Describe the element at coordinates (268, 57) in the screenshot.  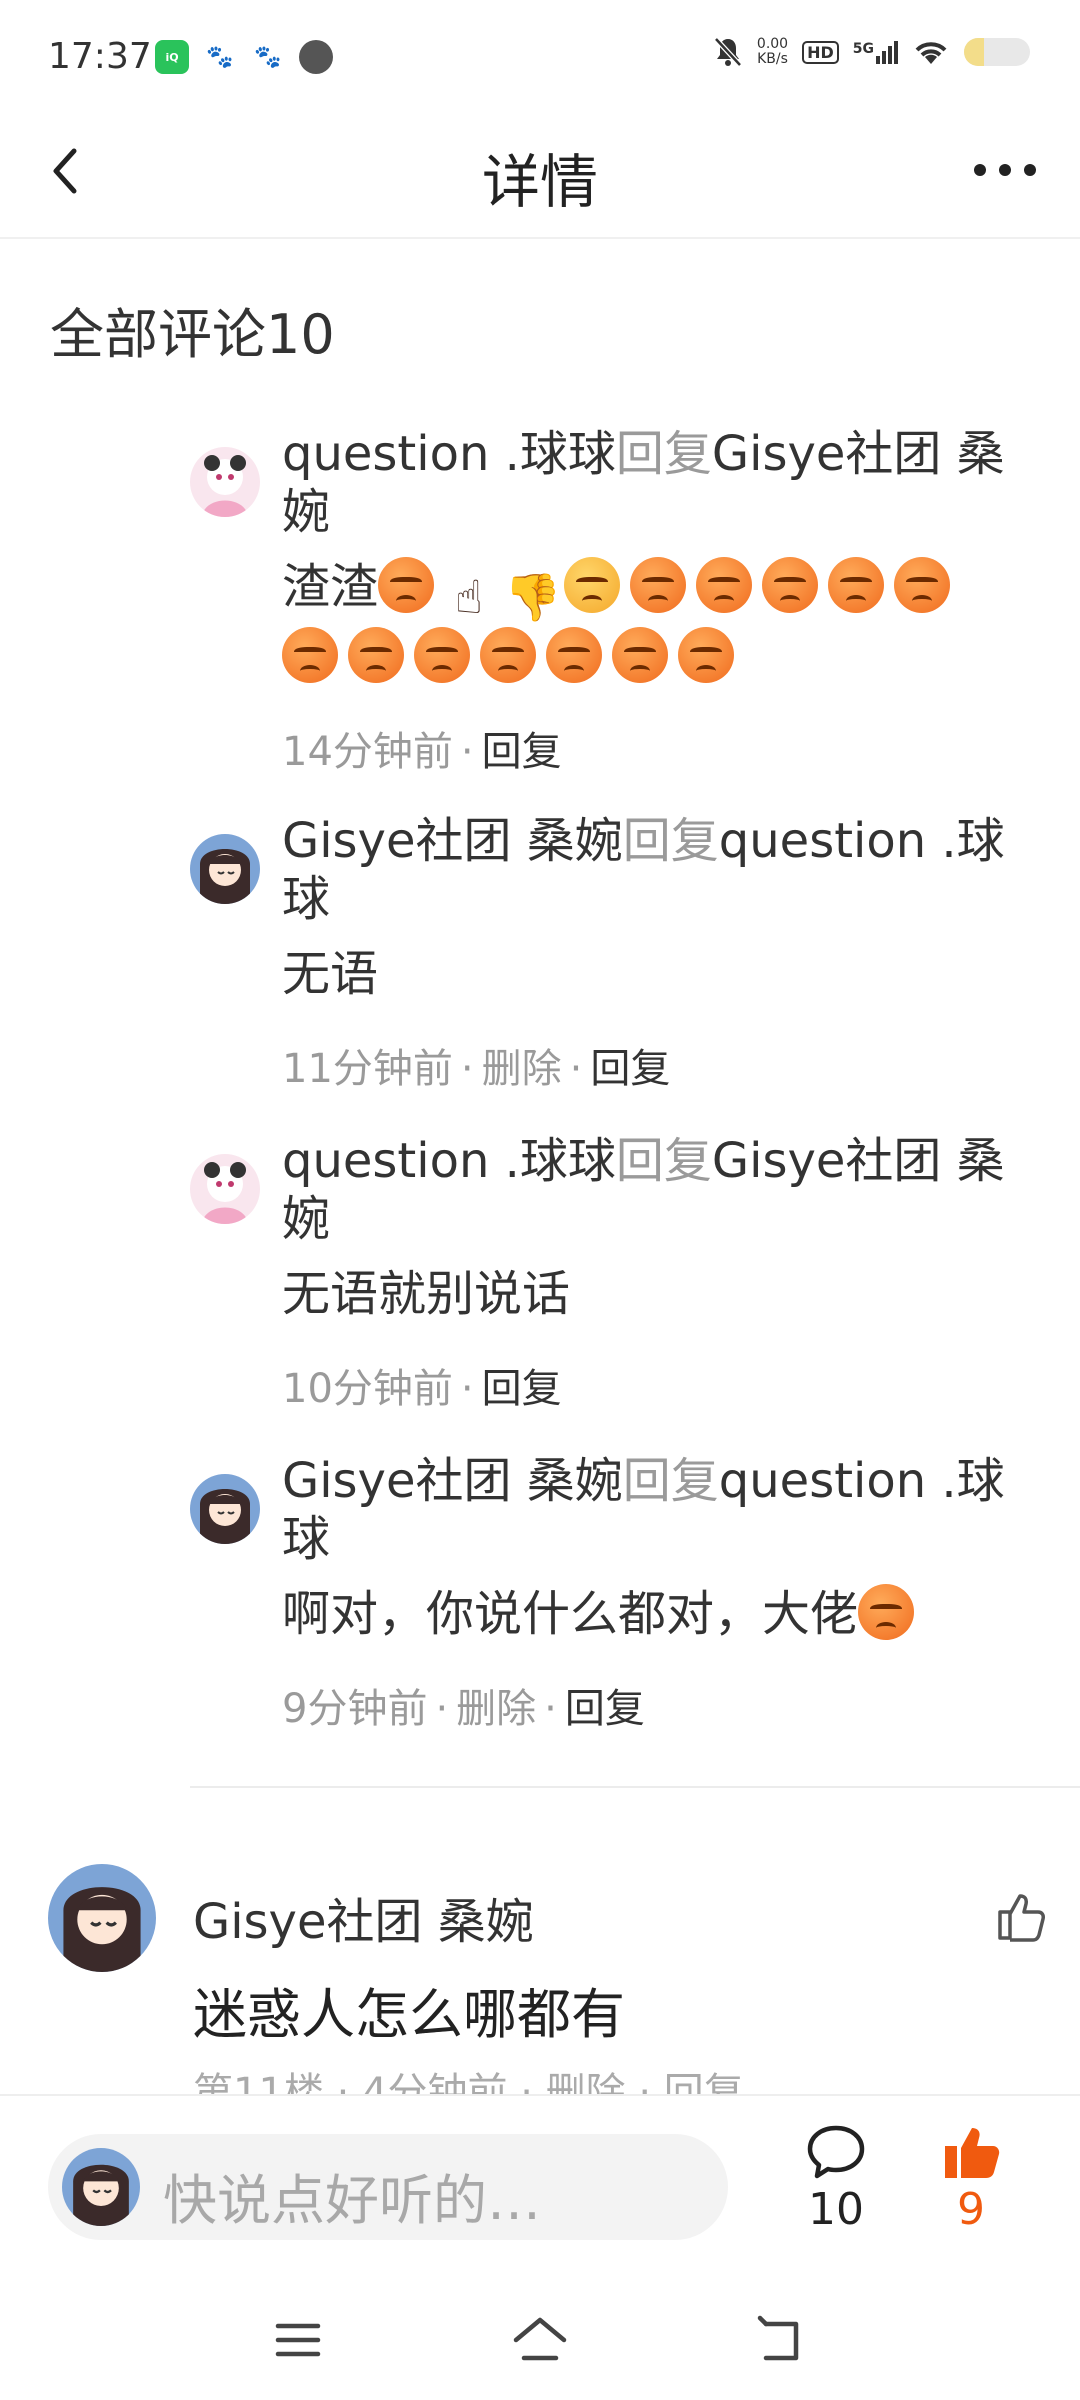
I see `baidu-net-app-icon: 🐾` at that location.